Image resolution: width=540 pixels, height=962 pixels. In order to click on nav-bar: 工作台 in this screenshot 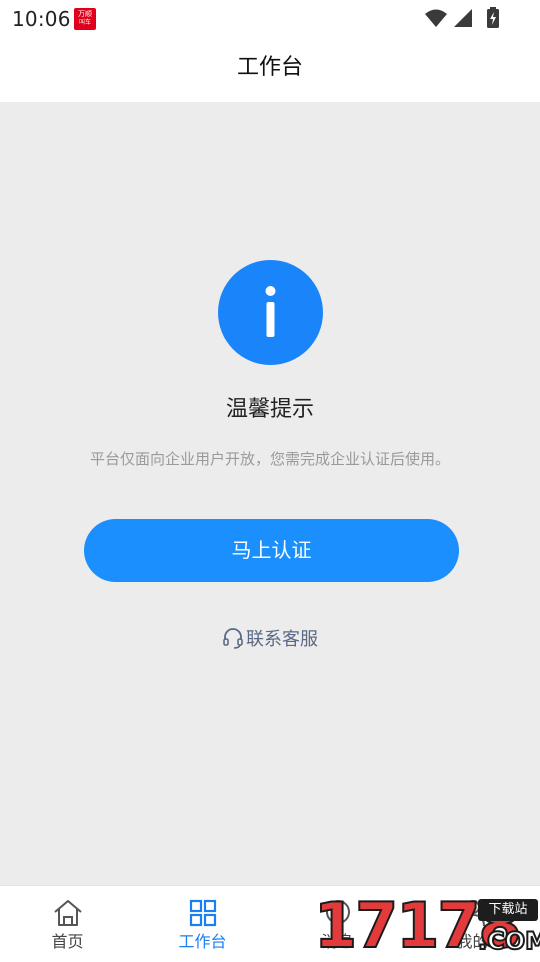, I will do `click(270, 70)`.